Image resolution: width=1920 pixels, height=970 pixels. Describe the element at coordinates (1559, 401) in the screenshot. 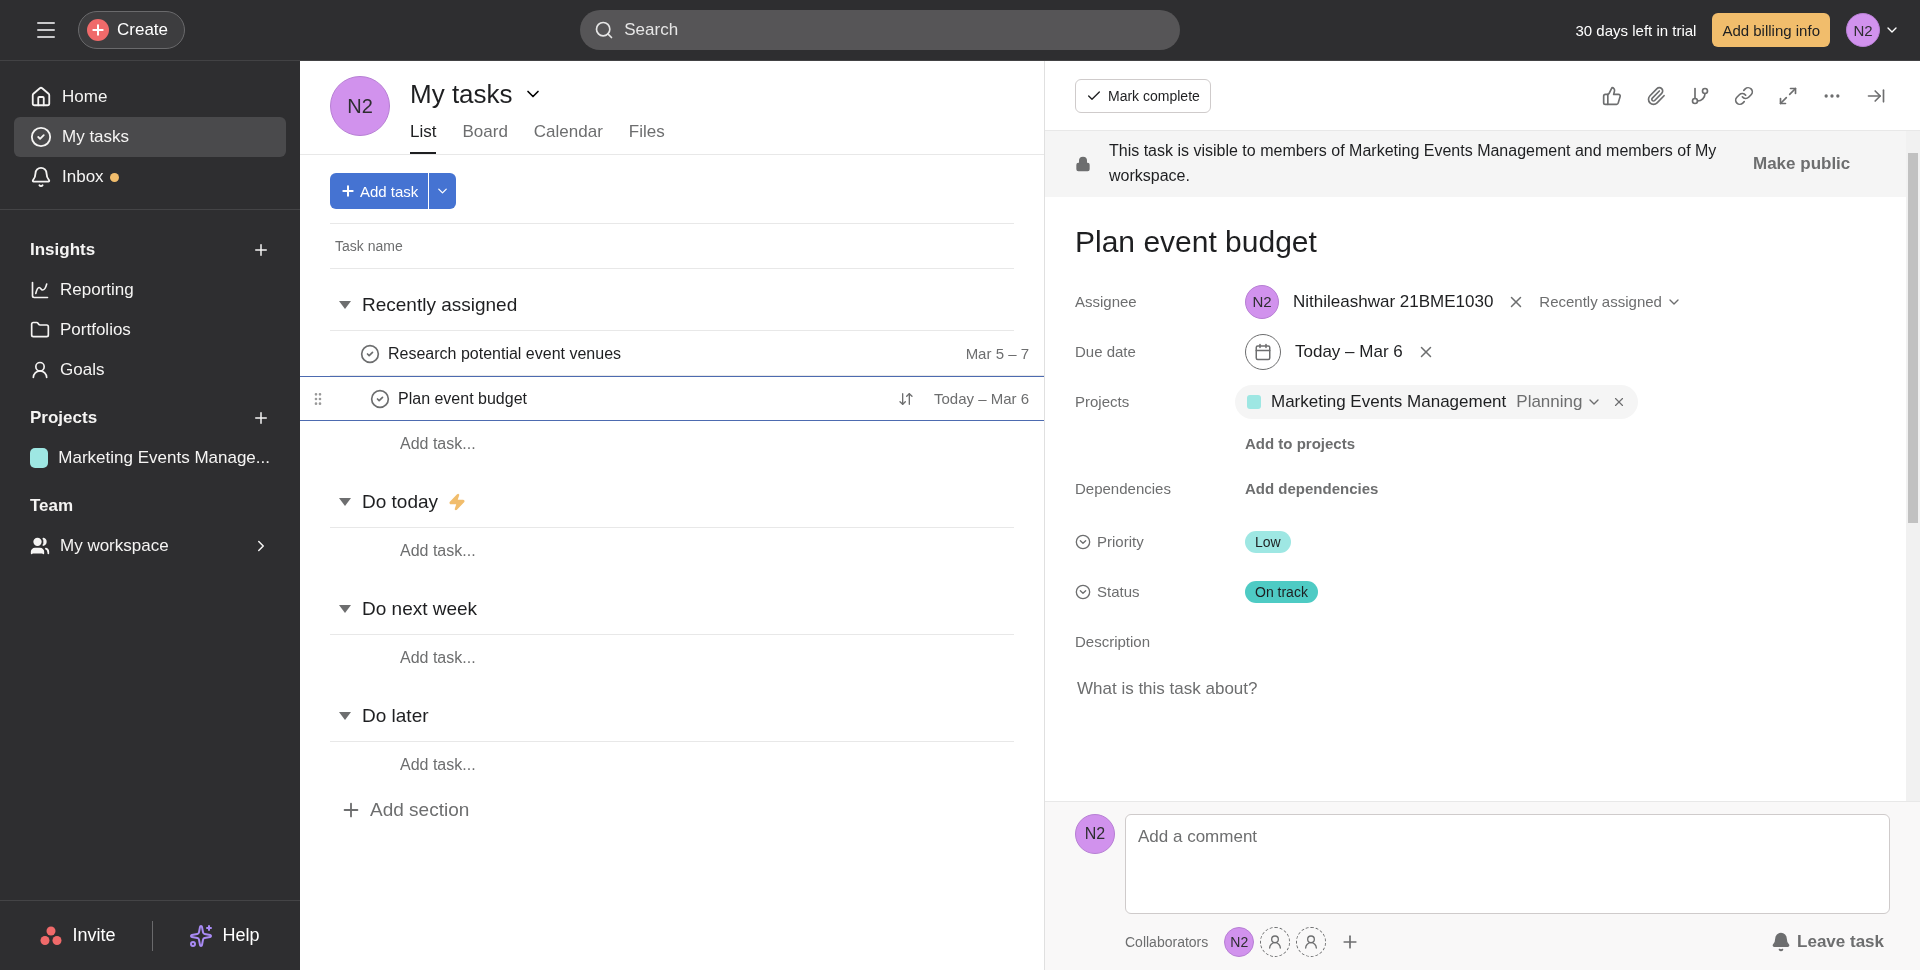

I see `section-dropdown: Planning` at that location.